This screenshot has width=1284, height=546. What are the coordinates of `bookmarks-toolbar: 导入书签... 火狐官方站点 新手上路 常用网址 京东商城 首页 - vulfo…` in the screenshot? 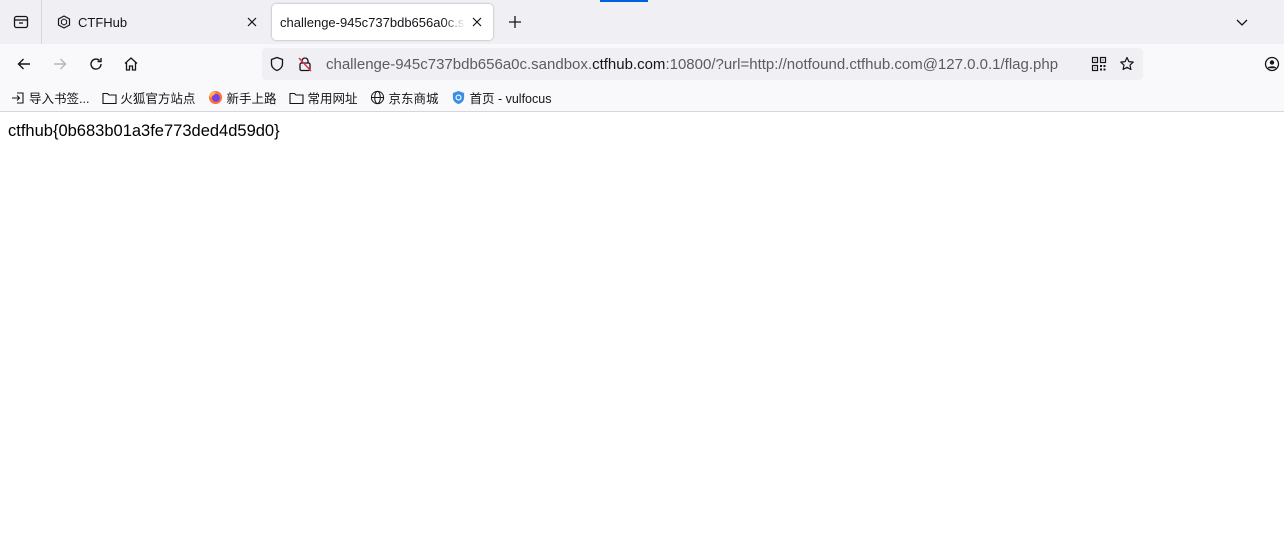 It's located at (642, 98).